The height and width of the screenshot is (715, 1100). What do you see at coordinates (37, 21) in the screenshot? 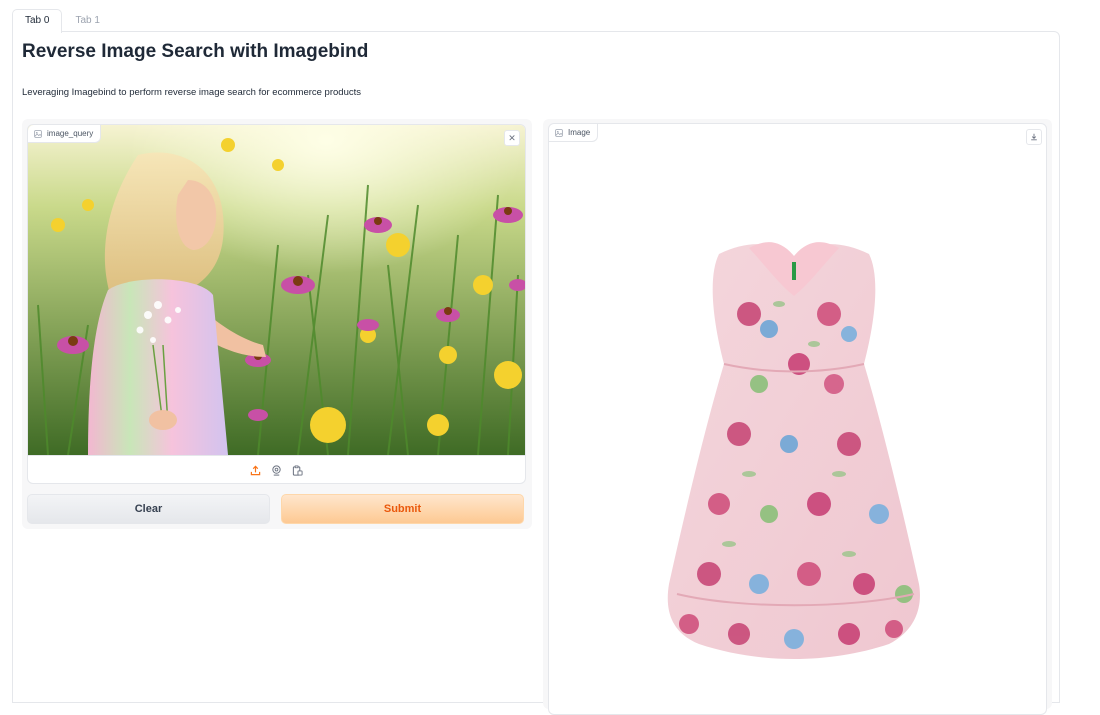
I see `tab-0: Tab 0` at bounding box center [37, 21].